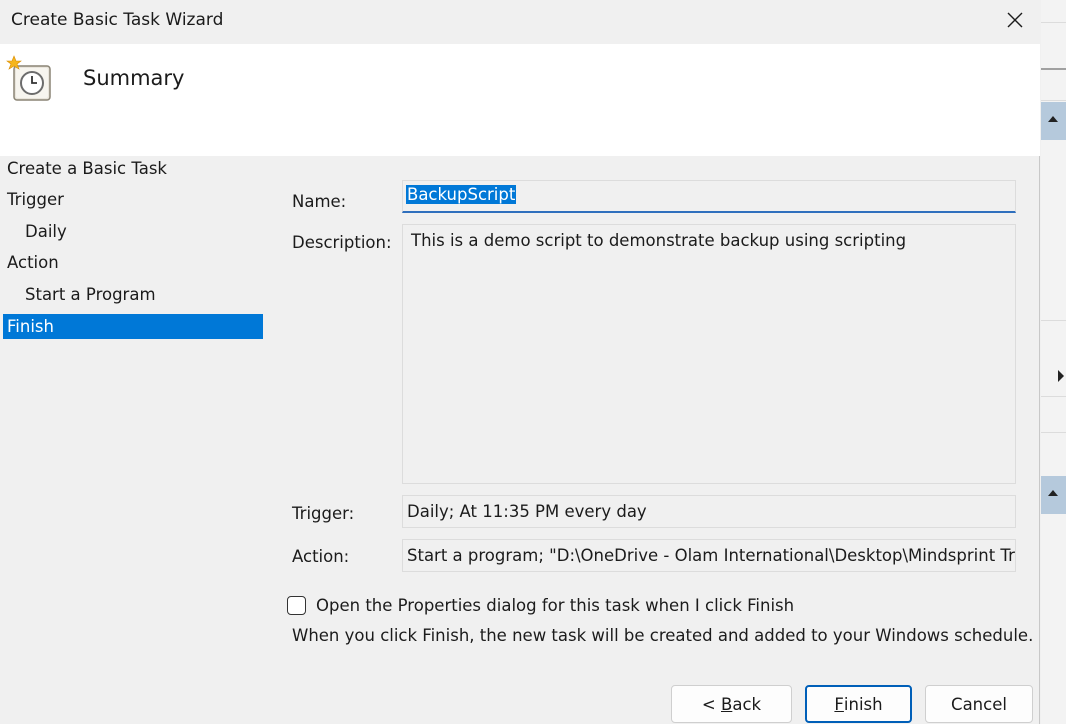 Image resolution: width=1066 pixels, height=724 pixels. What do you see at coordinates (461, 194) in the screenshot?
I see `name-value: BackupScript` at bounding box center [461, 194].